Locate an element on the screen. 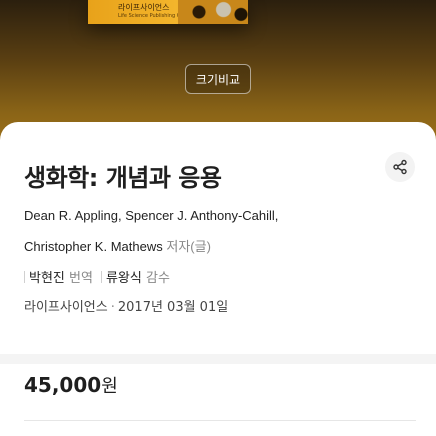 This screenshot has width=436, height=436. section-divider is located at coordinates (218, 359).